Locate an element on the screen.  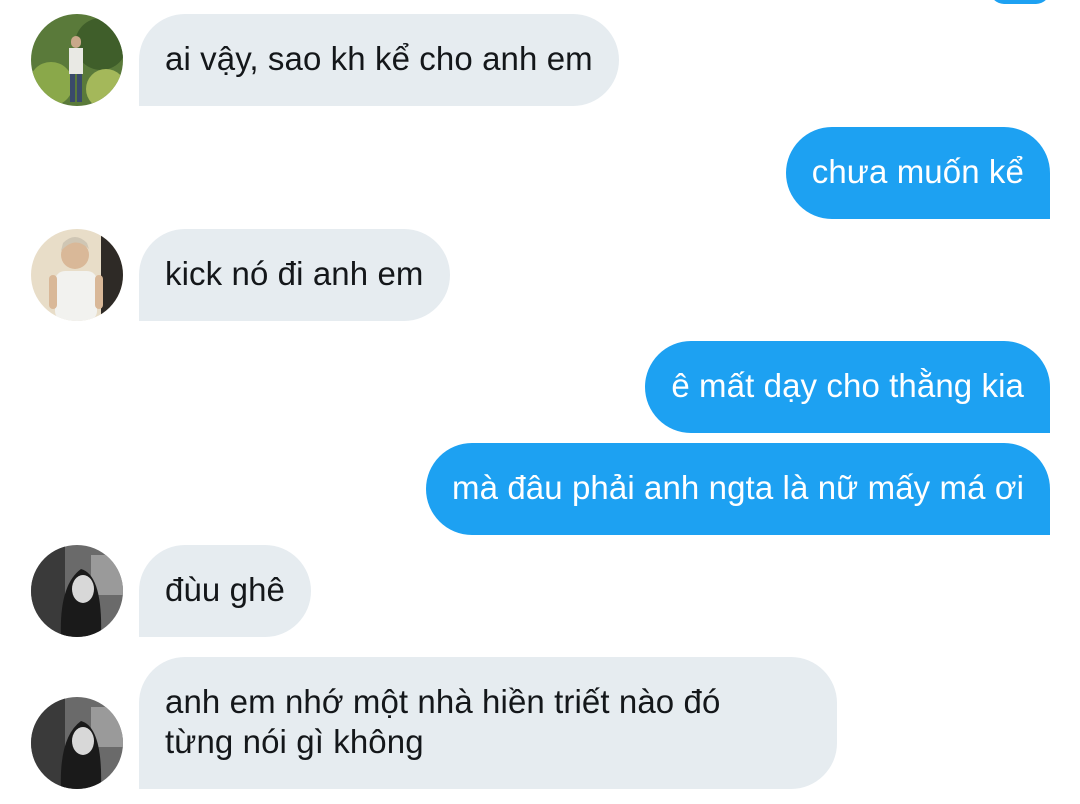
incoming-message: đùu ghê is located at coordinates (225, 591).